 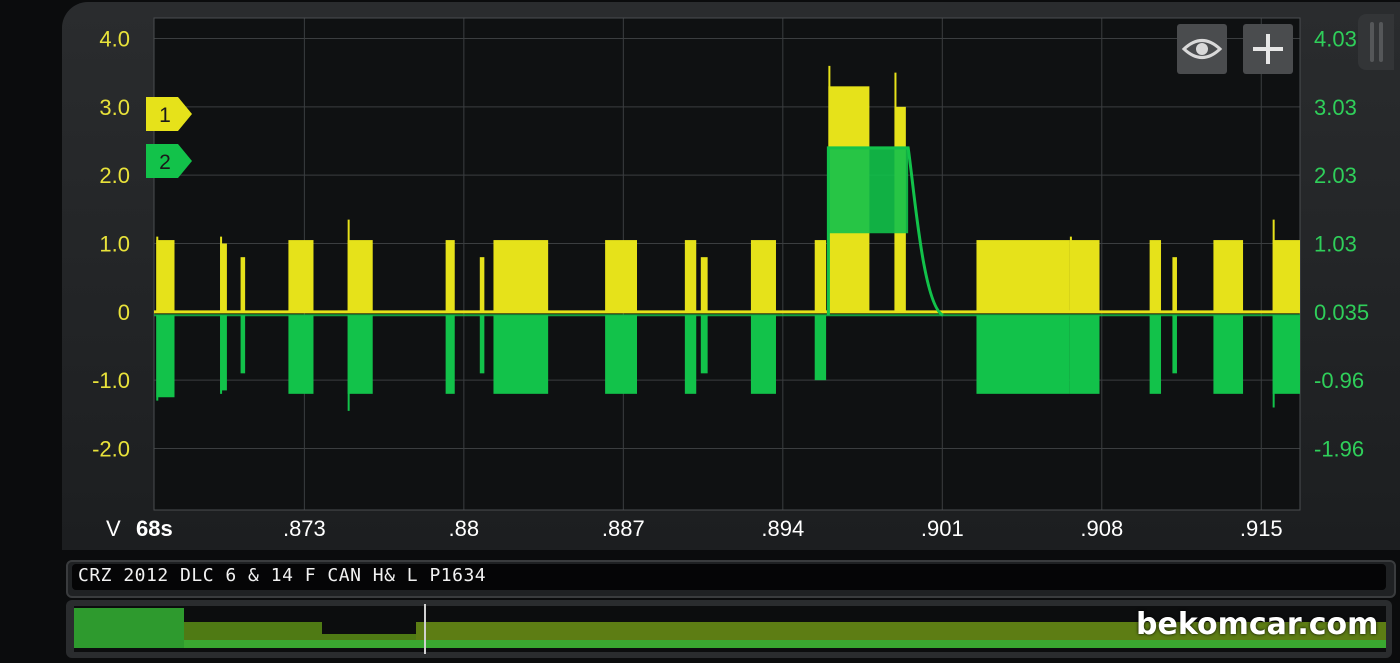 I want to click on y-right-tick-label: 3.03, so click(x=1335, y=107).